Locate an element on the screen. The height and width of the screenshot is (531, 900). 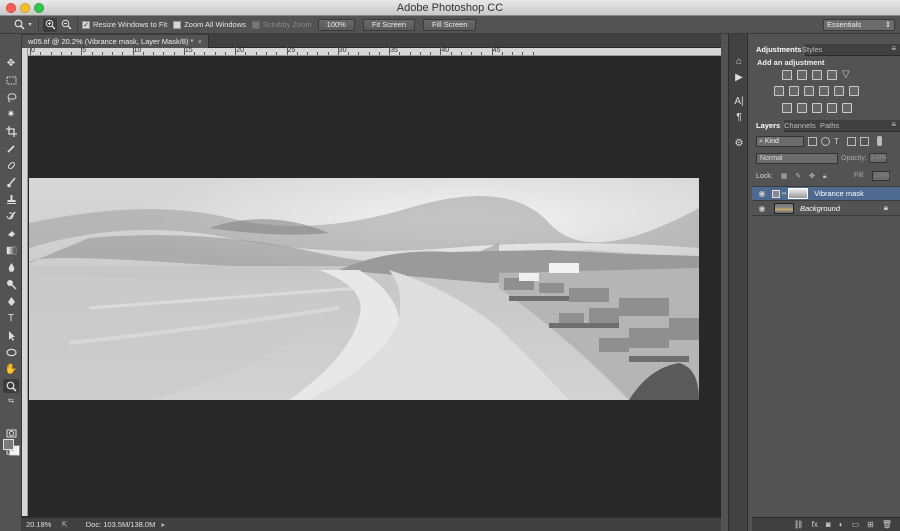
layer-name: Vibrance mask is located at coordinates (838, 193).